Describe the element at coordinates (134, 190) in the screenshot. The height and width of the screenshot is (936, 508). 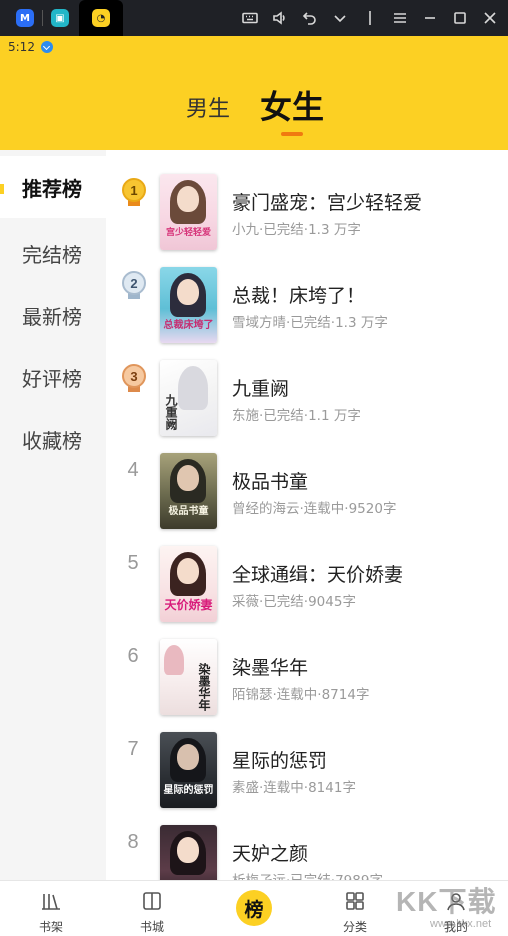
I see `rank-number: 1` at that location.